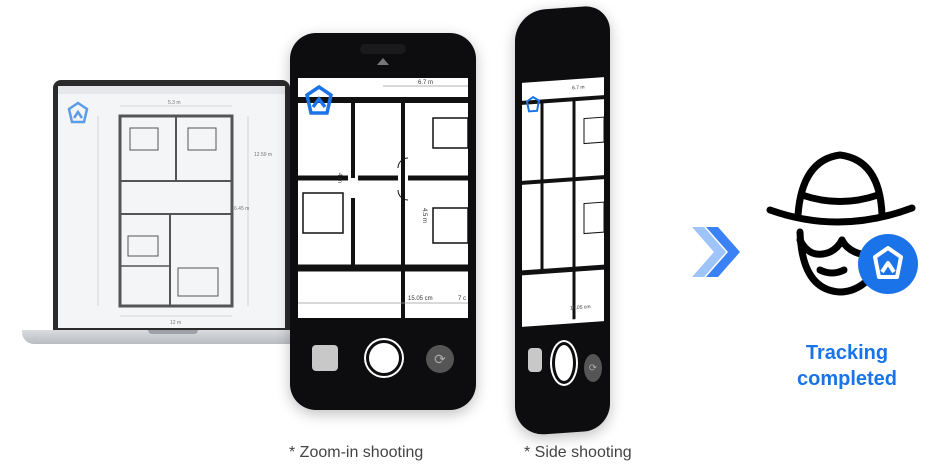  I want to click on caption-zoom-in: * Zoom-in shooting, so click(356, 452).